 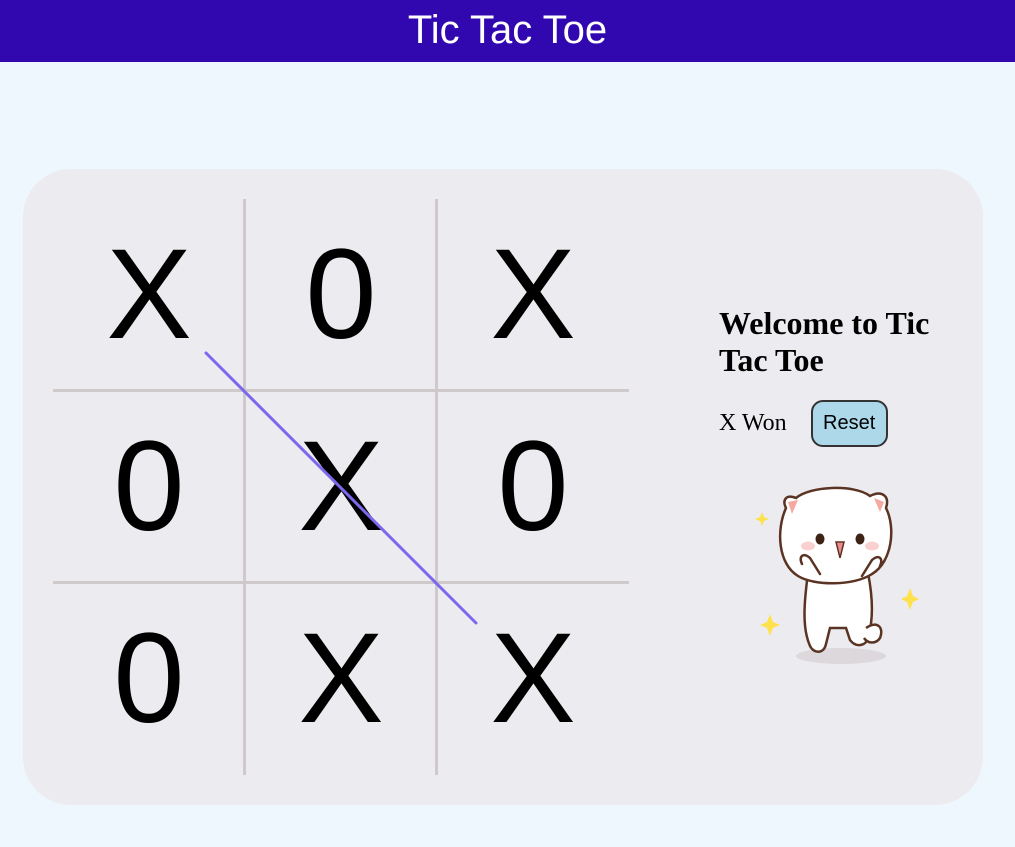 What do you see at coordinates (837, 575) in the screenshot?
I see `cat-mascot-image` at bounding box center [837, 575].